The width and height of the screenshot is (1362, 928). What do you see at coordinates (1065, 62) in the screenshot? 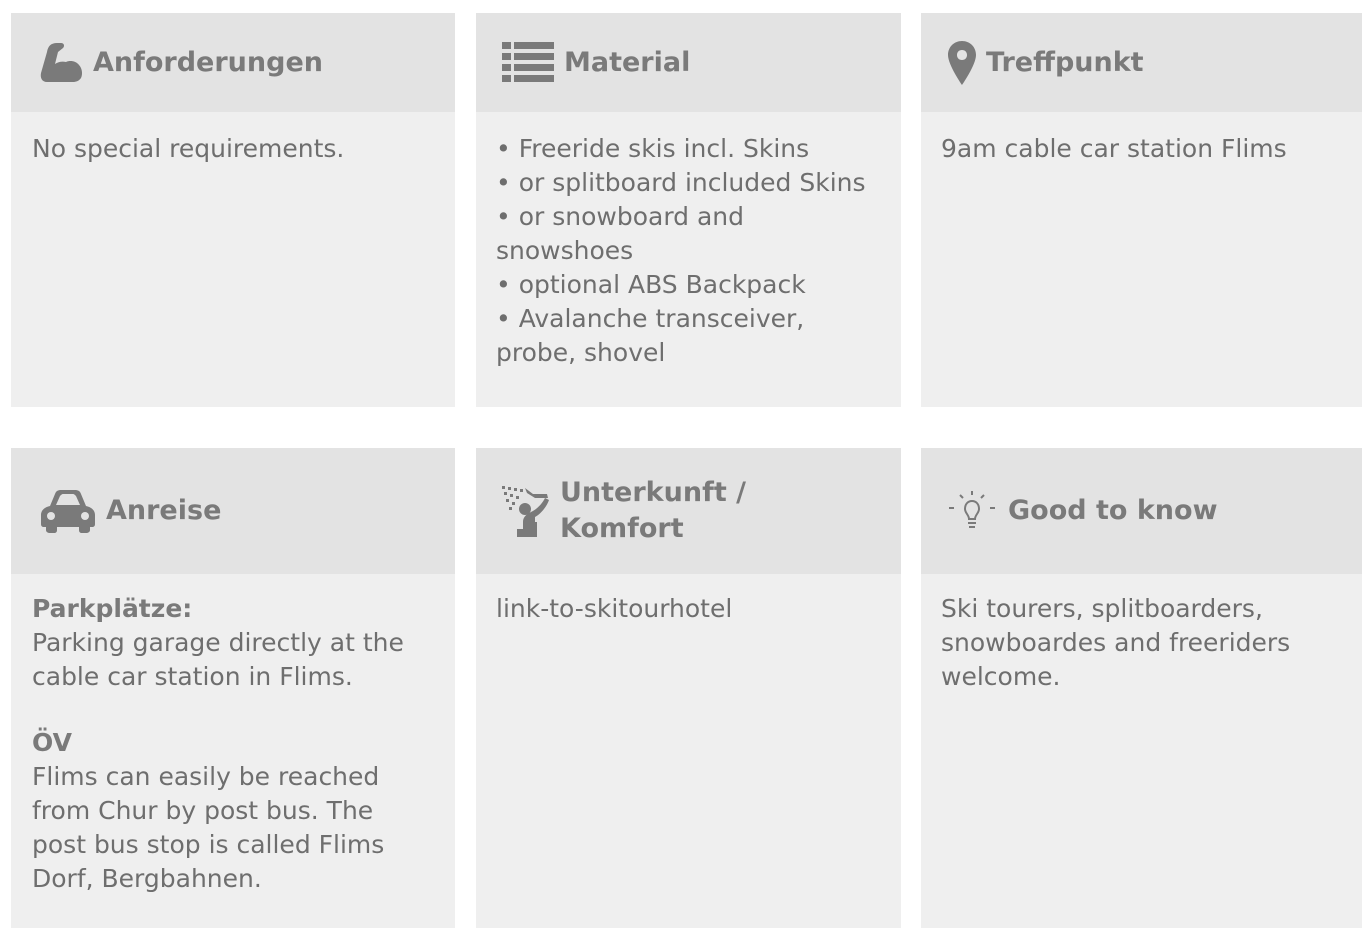
I see `card-title: Treffpunkt` at bounding box center [1065, 62].